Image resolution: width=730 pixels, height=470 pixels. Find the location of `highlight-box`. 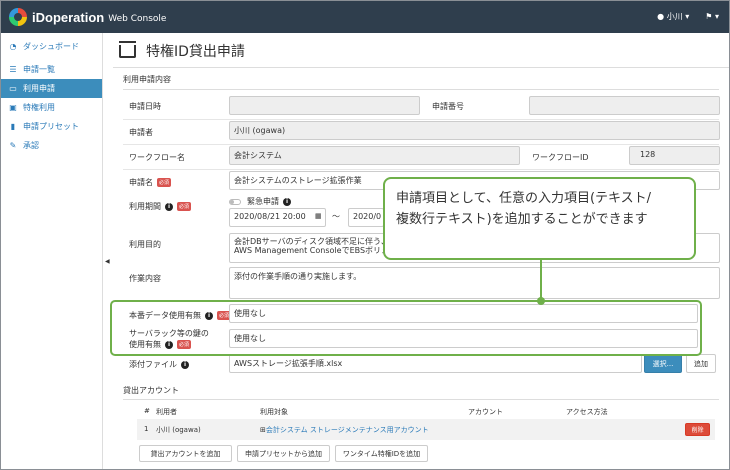

highlight-box is located at coordinates (406, 328).